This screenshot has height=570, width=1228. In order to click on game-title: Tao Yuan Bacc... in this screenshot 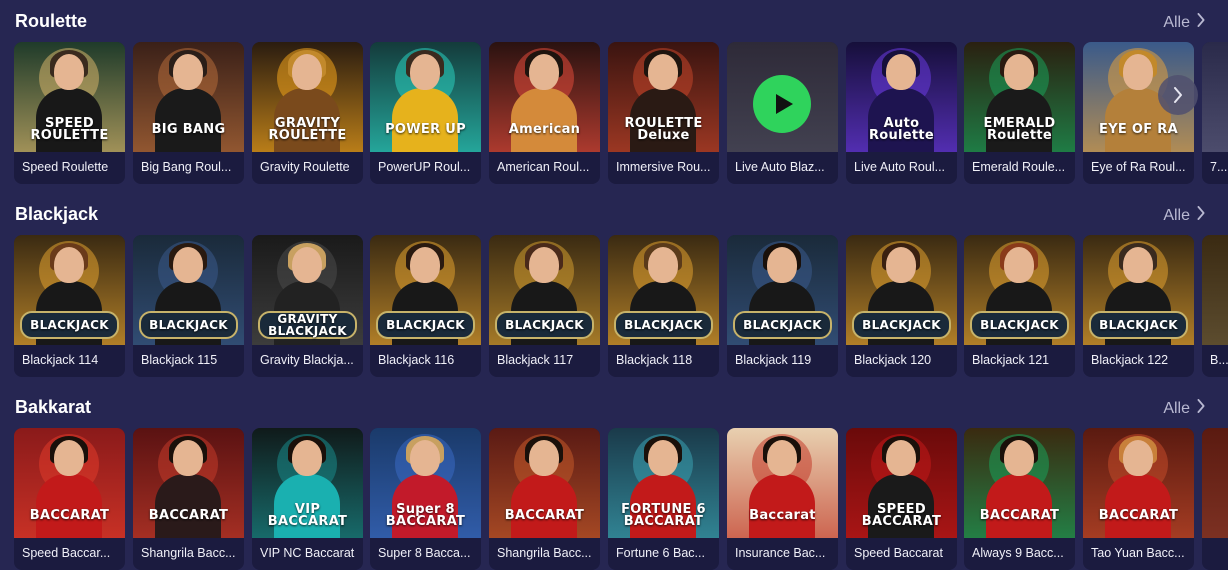, I will do `click(1138, 553)`.